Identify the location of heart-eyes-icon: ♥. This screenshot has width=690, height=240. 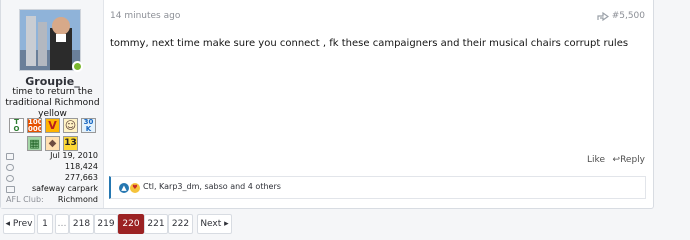
(135, 188).